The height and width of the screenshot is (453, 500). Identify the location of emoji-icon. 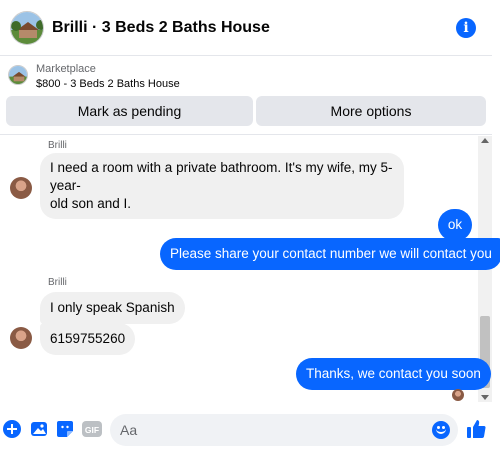
(441, 430).